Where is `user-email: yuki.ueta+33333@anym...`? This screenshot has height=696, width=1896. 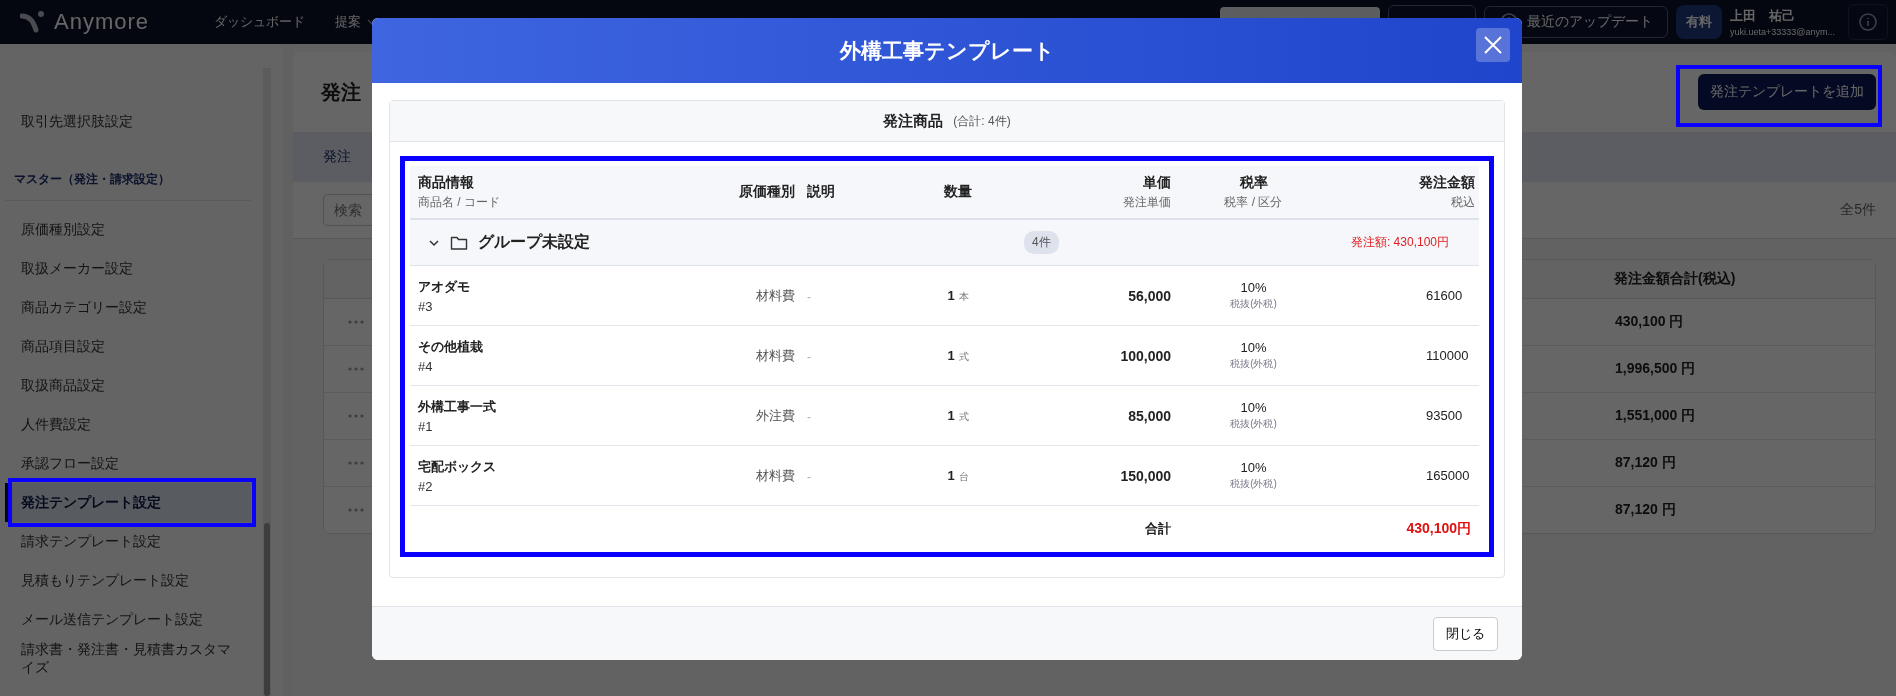 user-email: yuki.ueta+33333@anym... is located at coordinates (1783, 32).